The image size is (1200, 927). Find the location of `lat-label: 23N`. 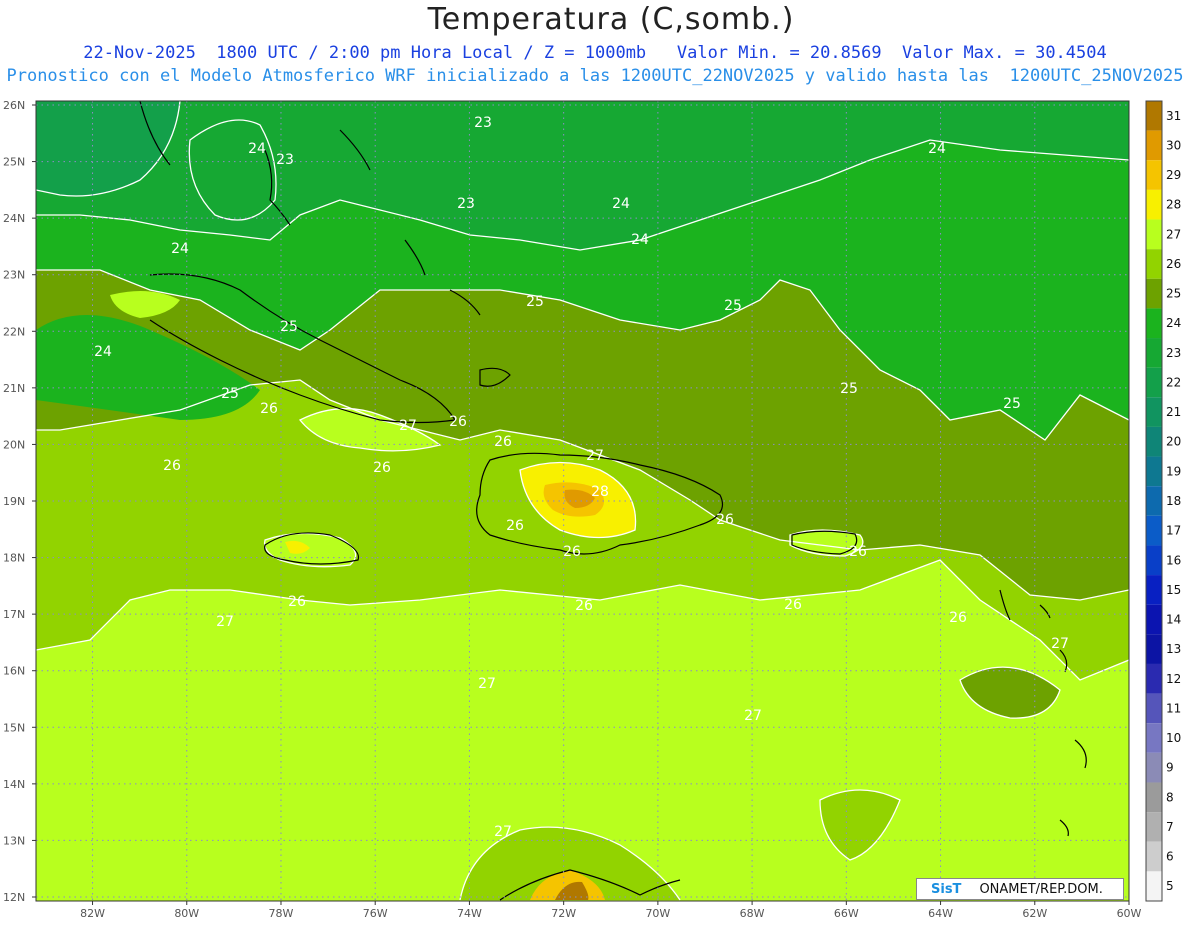

lat-label: 23N is located at coordinates (14, 275).